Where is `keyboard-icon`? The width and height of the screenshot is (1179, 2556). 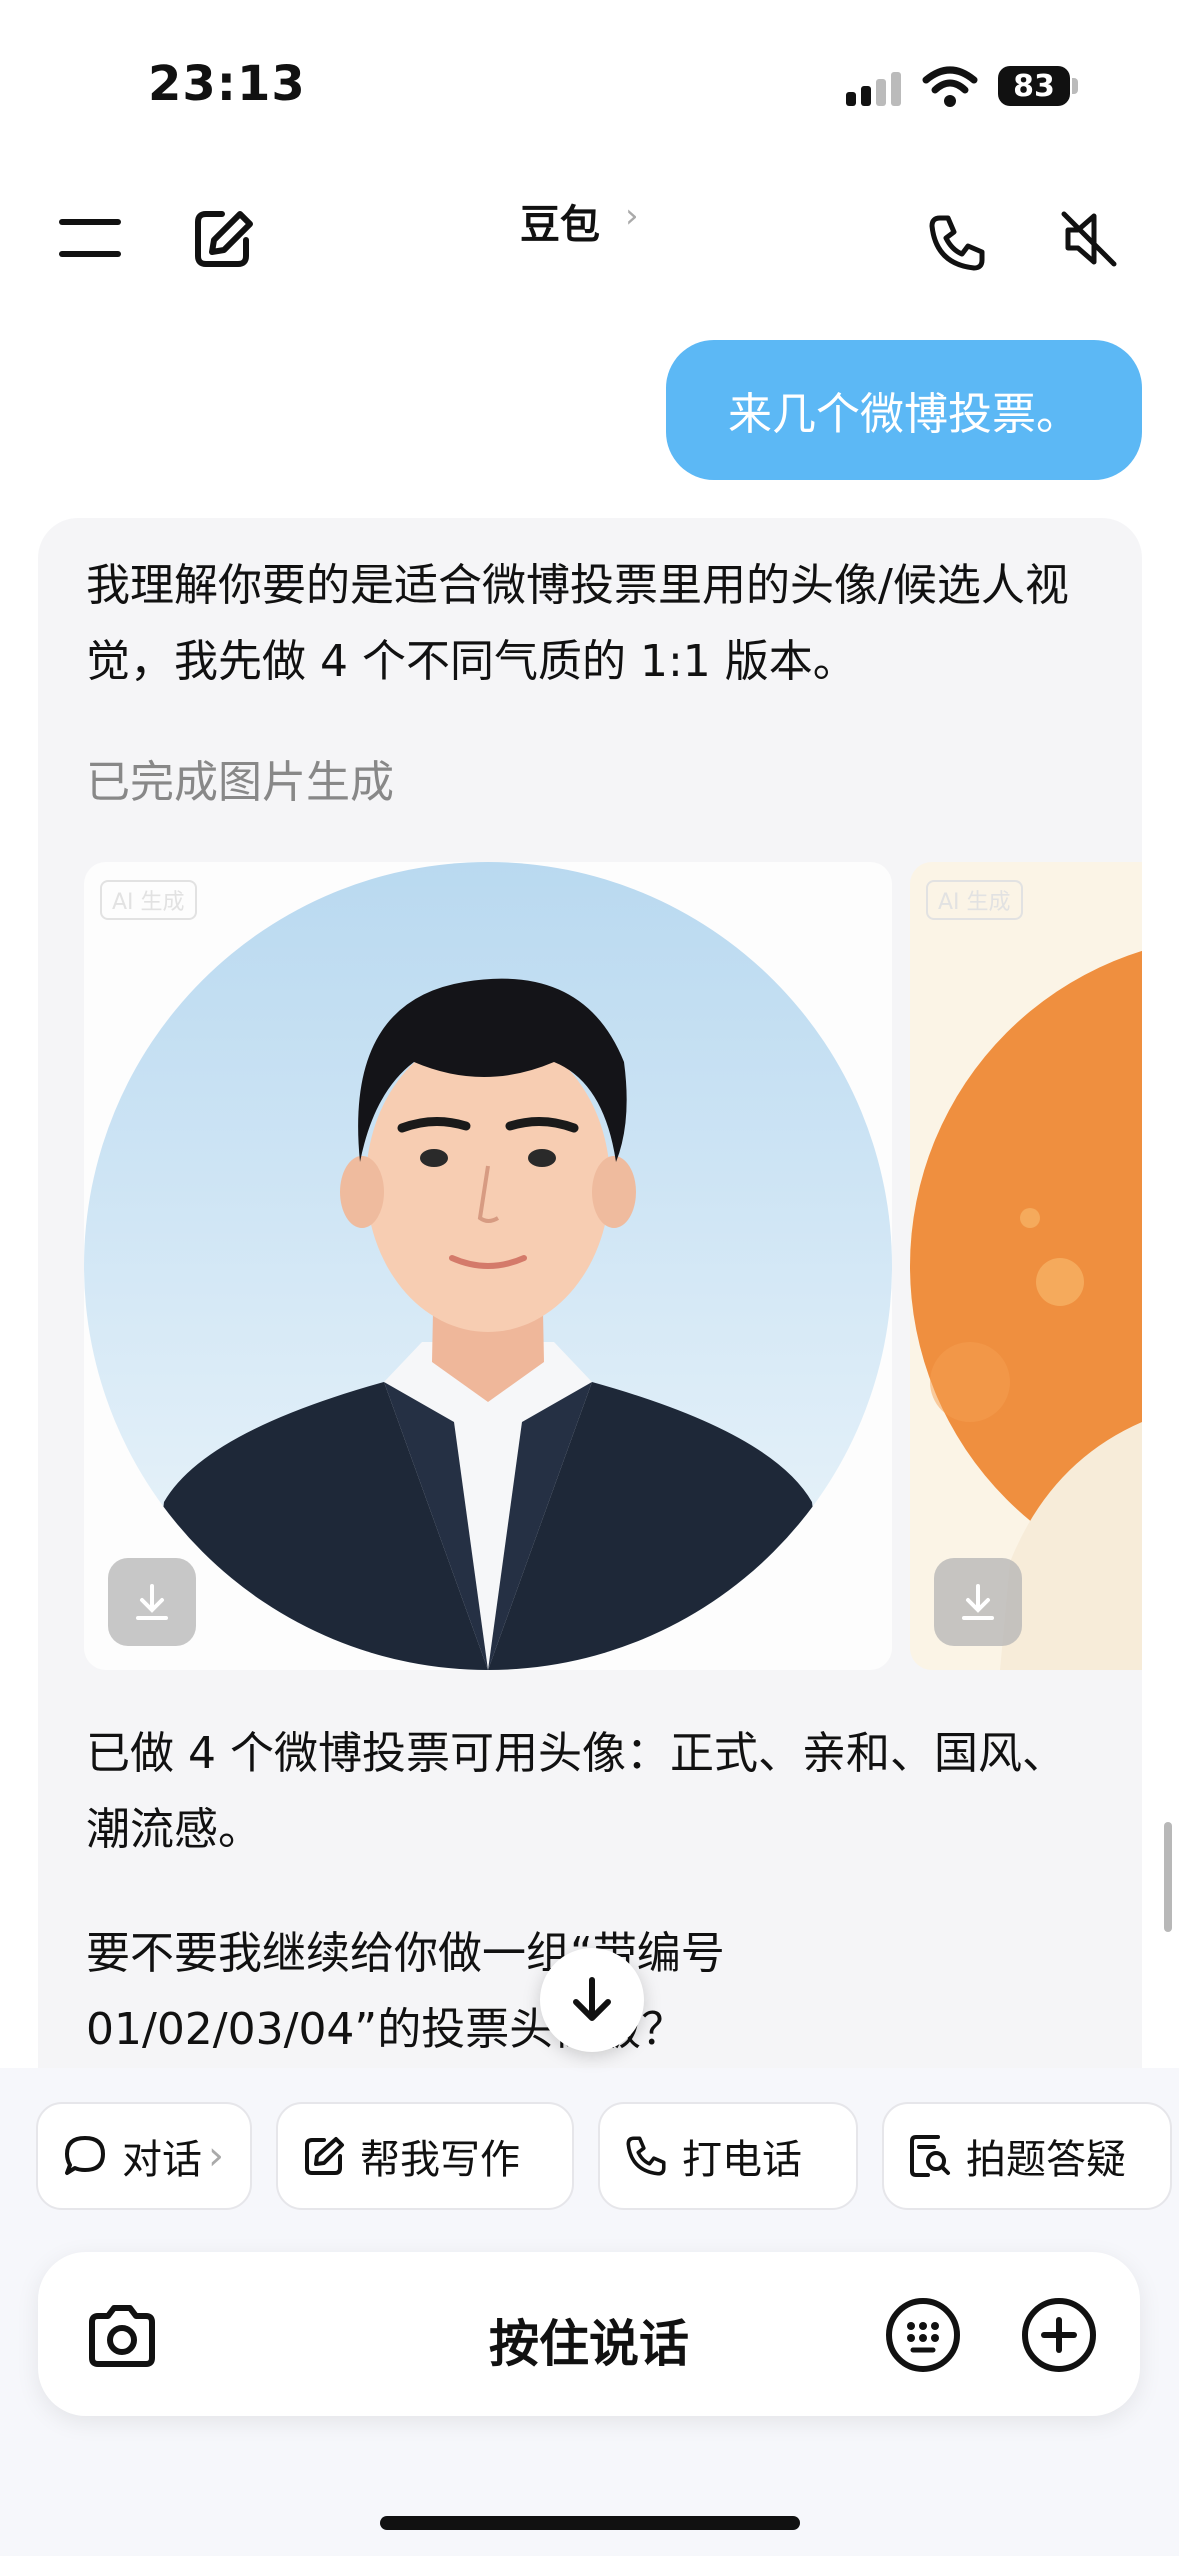 keyboard-icon is located at coordinates (923, 2335).